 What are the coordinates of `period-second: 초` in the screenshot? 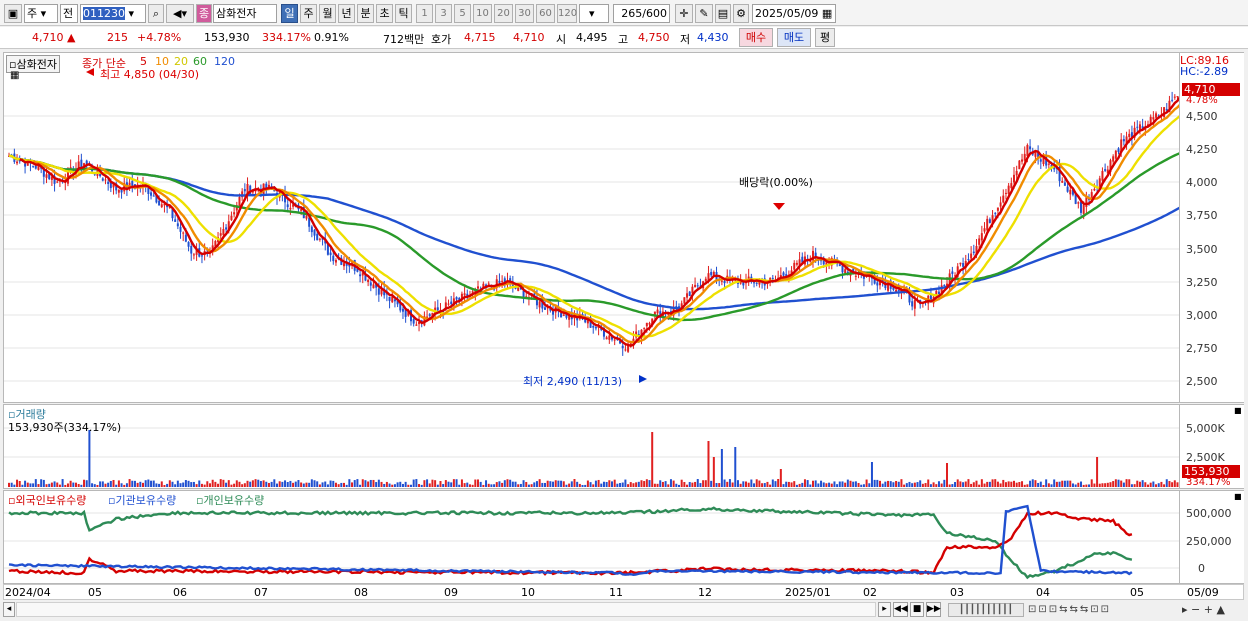 It's located at (384, 13).